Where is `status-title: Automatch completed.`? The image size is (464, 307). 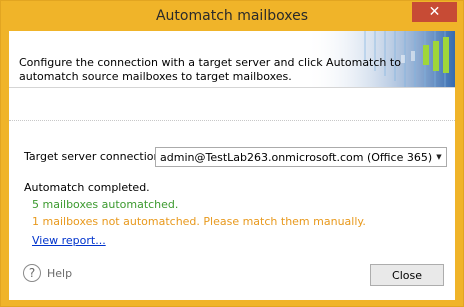 status-title: Automatch completed. is located at coordinates (87, 187).